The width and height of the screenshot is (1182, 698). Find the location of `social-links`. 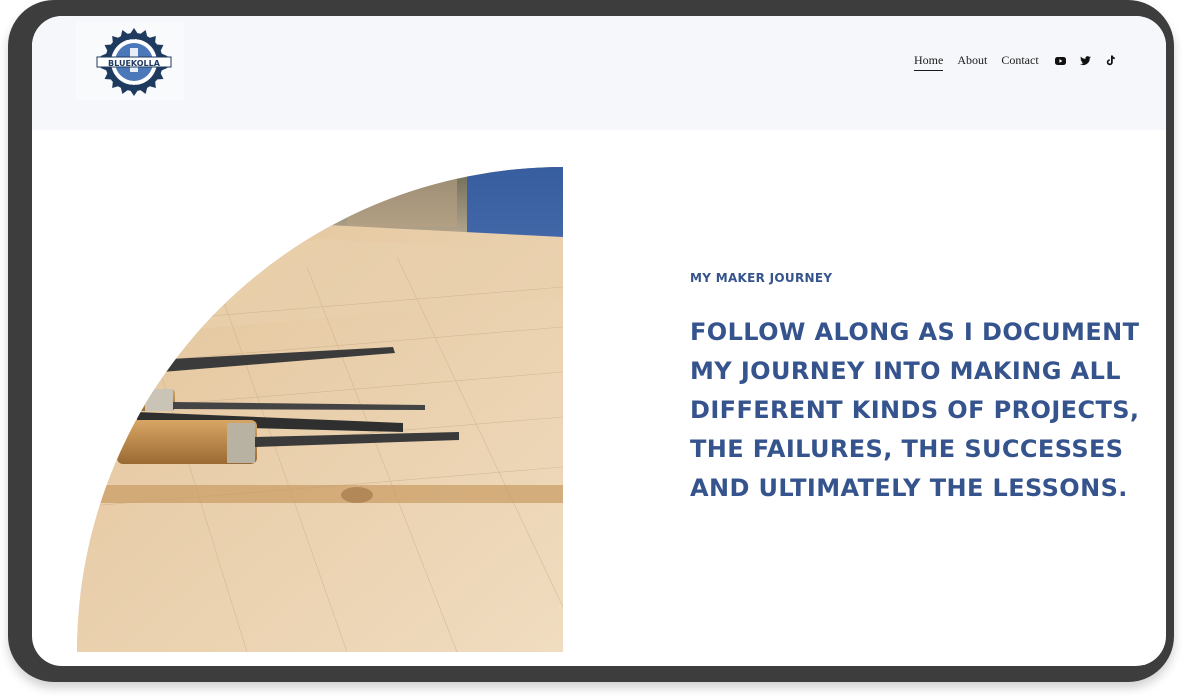

social-links is located at coordinates (1085, 60).